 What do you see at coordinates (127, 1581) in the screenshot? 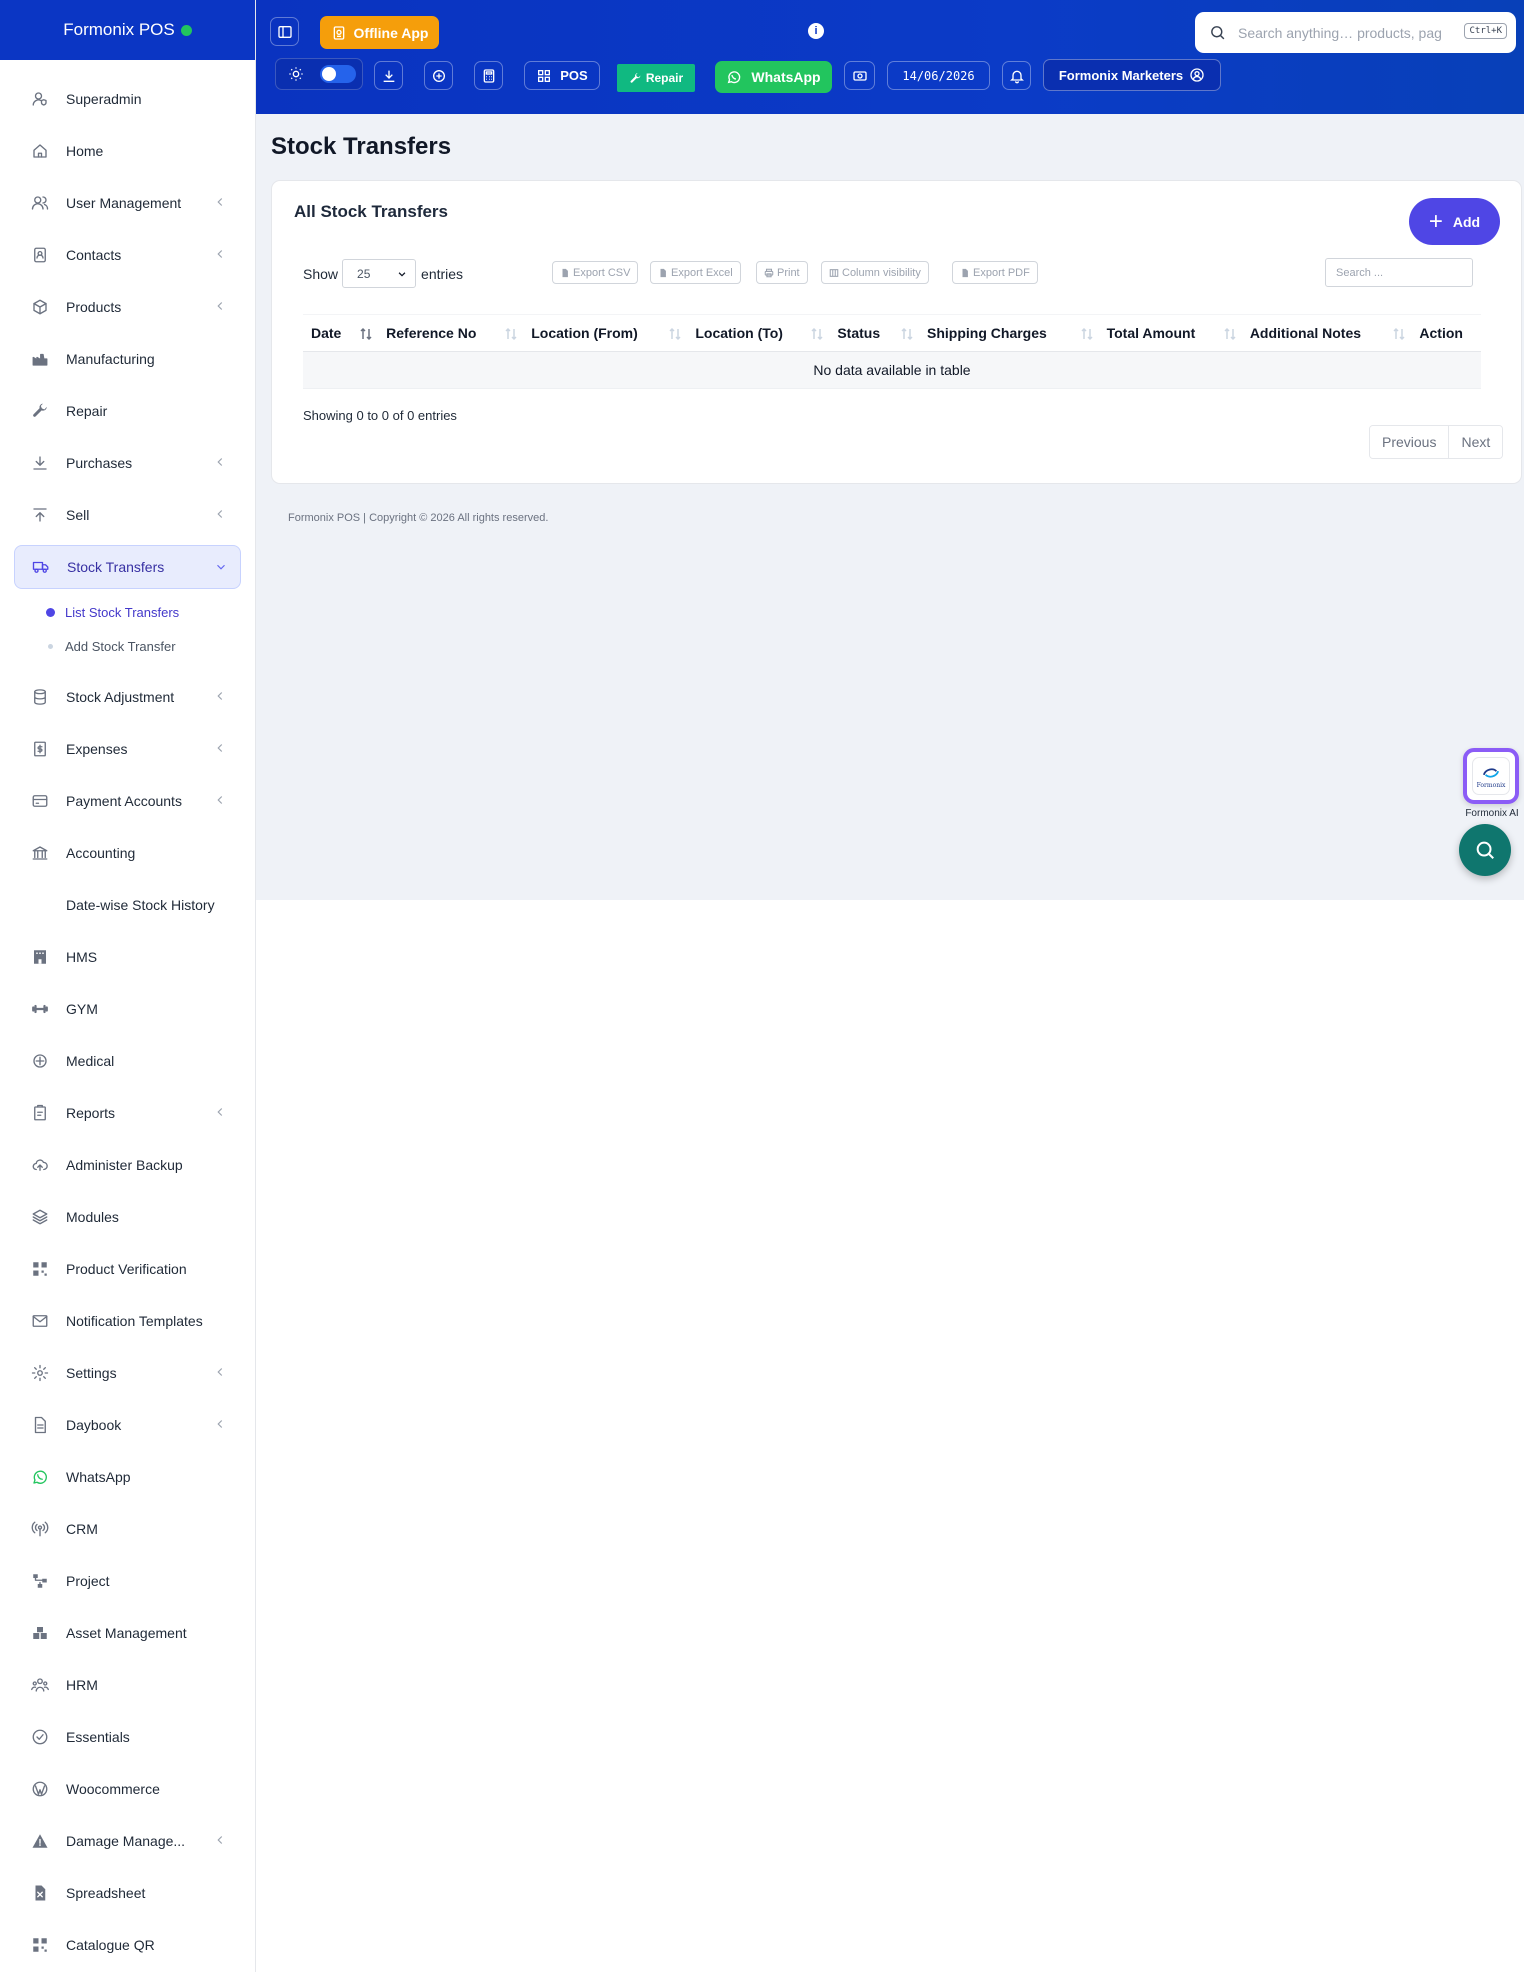
I see `sidebar-item-project: Project` at bounding box center [127, 1581].